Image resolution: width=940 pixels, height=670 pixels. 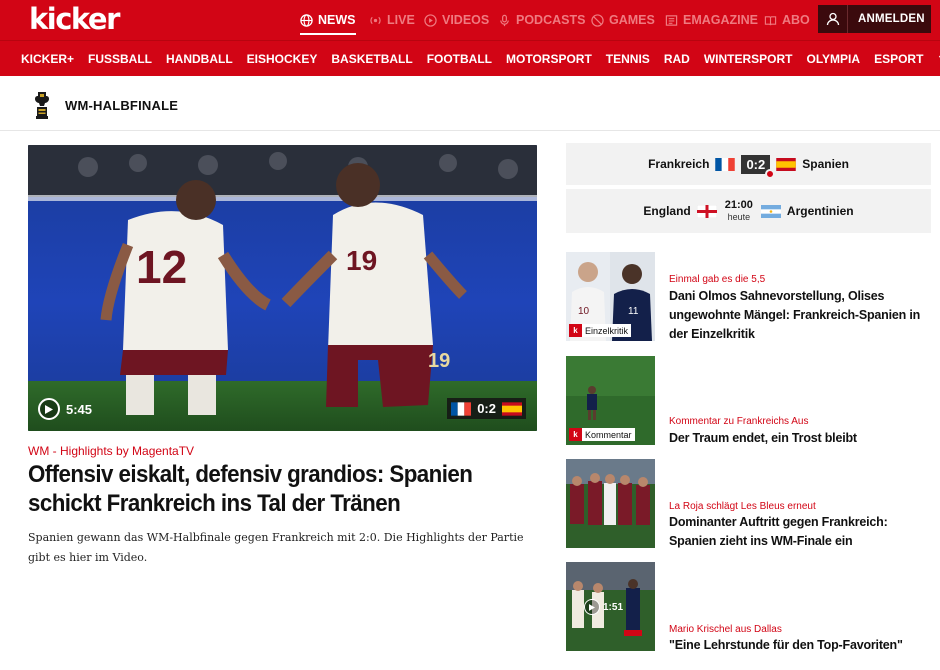 I want to click on nav-abo: ABO, so click(x=787, y=20).